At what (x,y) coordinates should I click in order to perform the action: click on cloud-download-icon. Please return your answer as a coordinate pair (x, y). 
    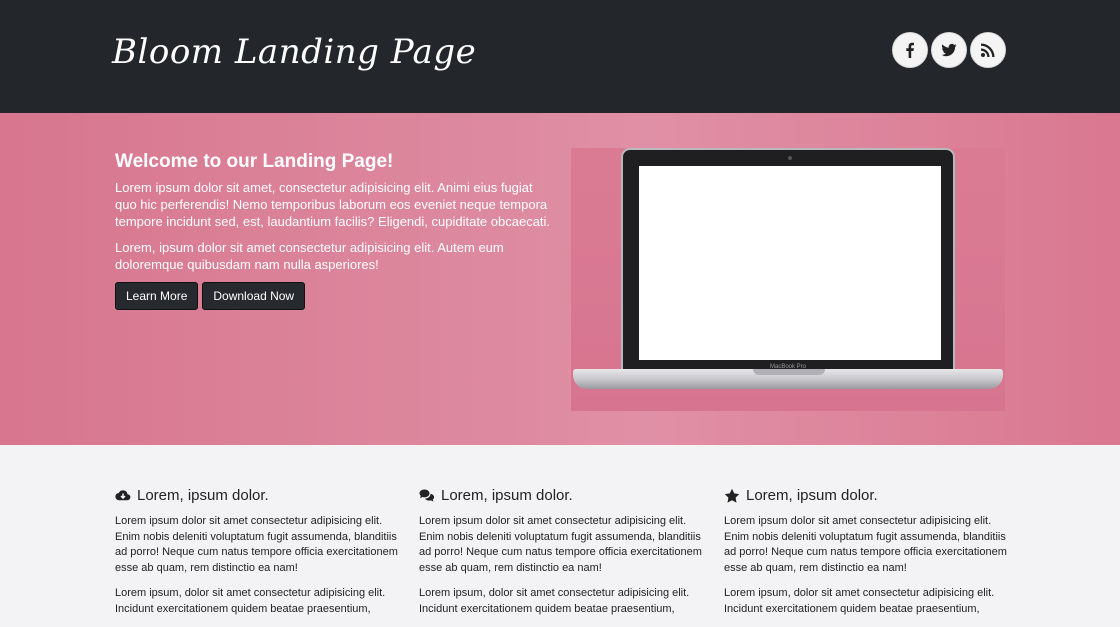
    Looking at the image, I should click on (123, 496).